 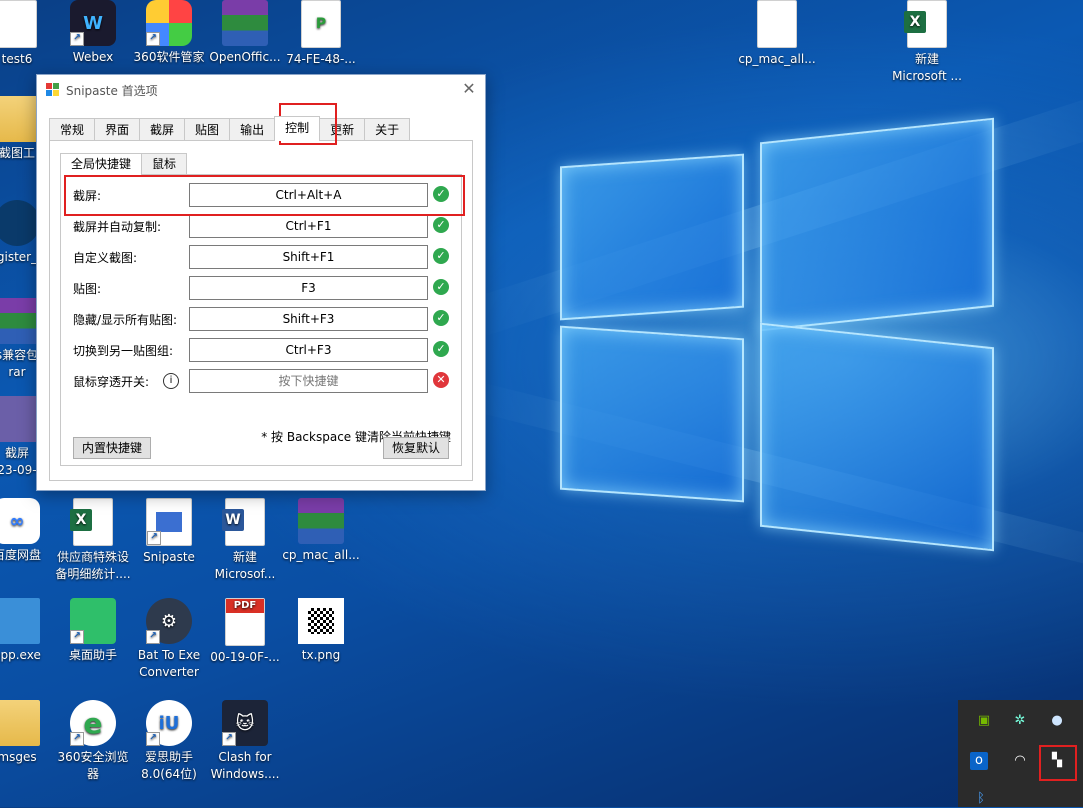 I want to click on desktop-icon-msges: msges, so click(x=28, y=733).